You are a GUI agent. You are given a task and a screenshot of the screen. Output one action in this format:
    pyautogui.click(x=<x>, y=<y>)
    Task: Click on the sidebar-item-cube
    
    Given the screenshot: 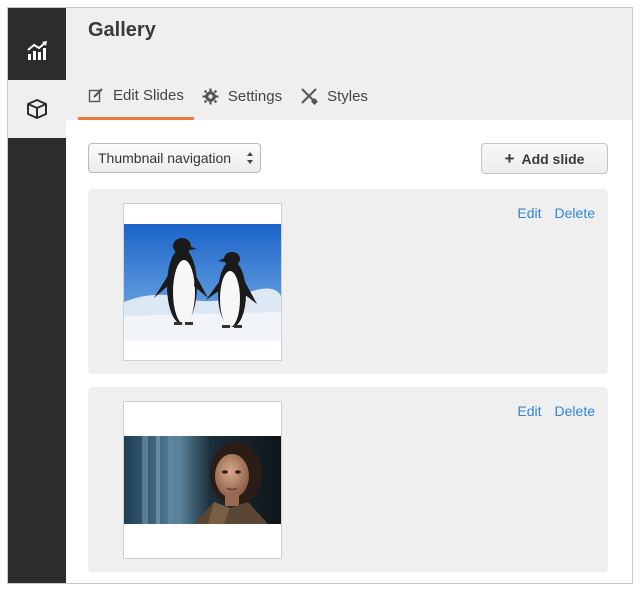 What is the action you would take?
    pyautogui.click(x=37, y=109)
    